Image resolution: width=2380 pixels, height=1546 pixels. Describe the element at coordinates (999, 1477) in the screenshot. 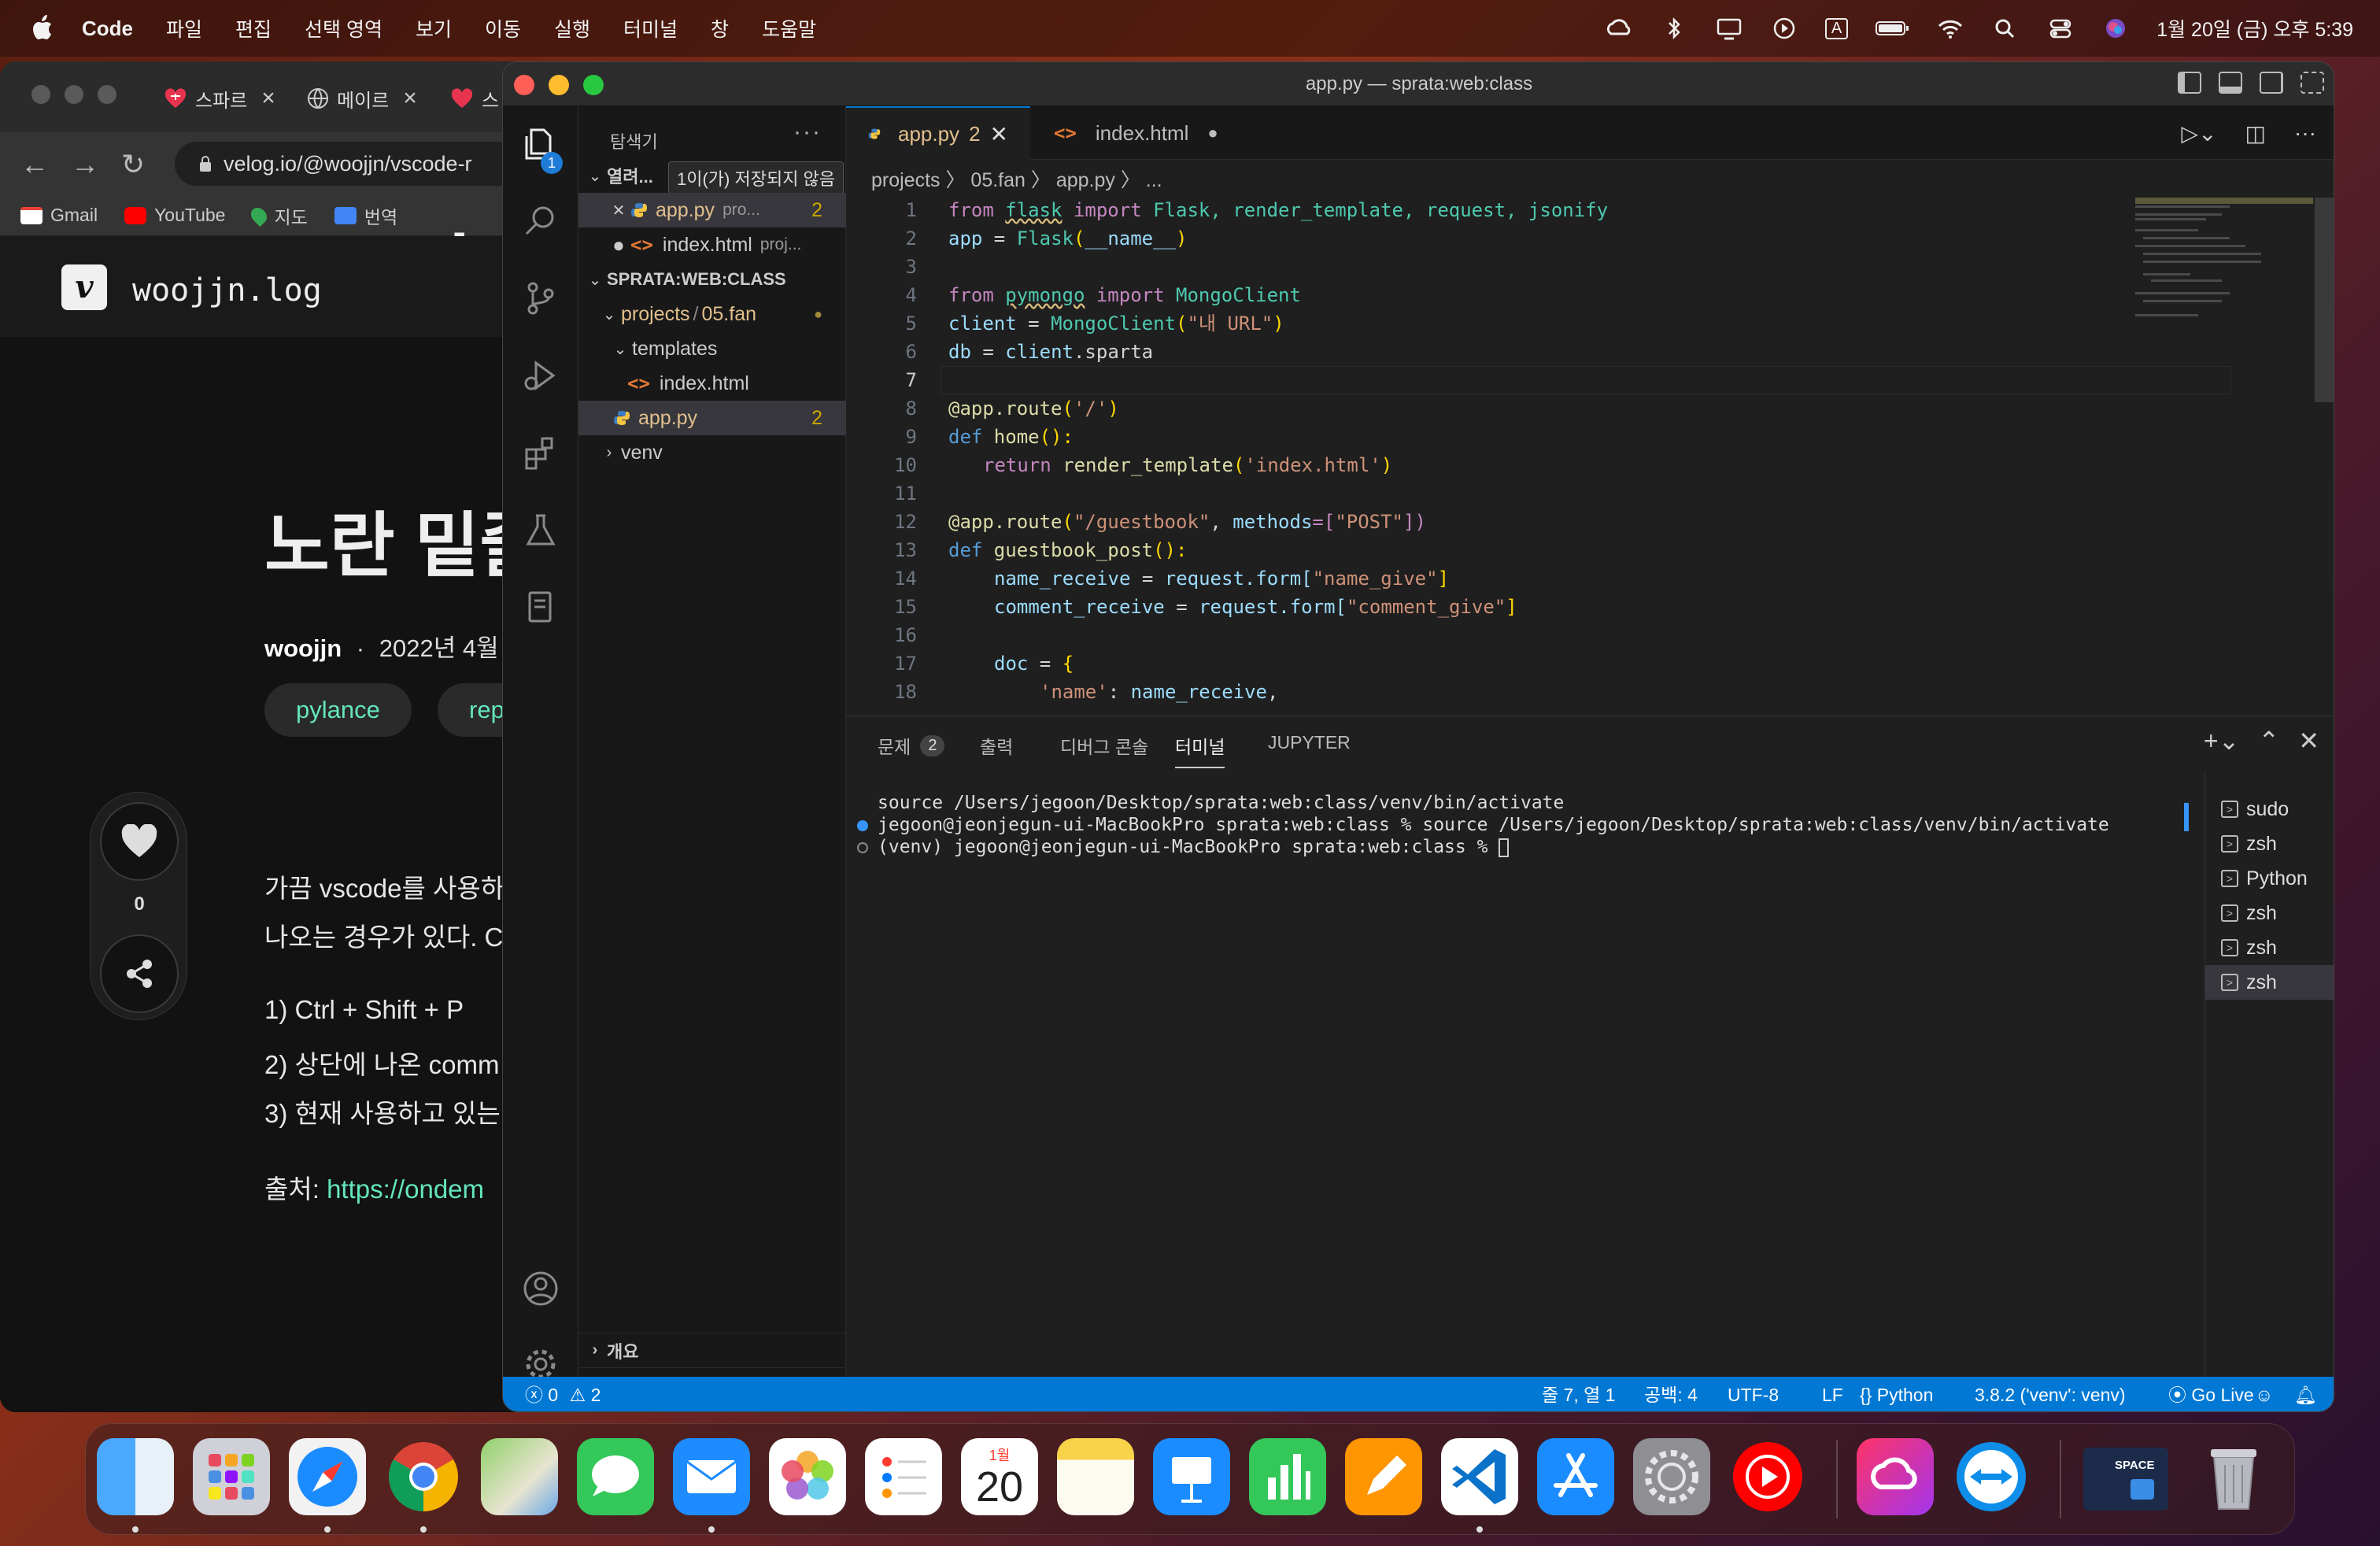

I see `calendar-icon: 1월 20` at that location.